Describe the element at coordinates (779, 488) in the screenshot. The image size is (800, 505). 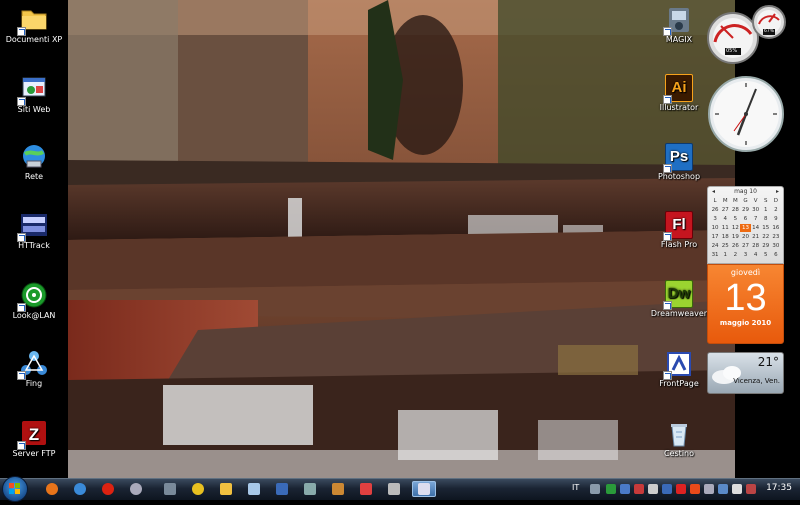
I see `taskbar-clock: 17:35` at that location.